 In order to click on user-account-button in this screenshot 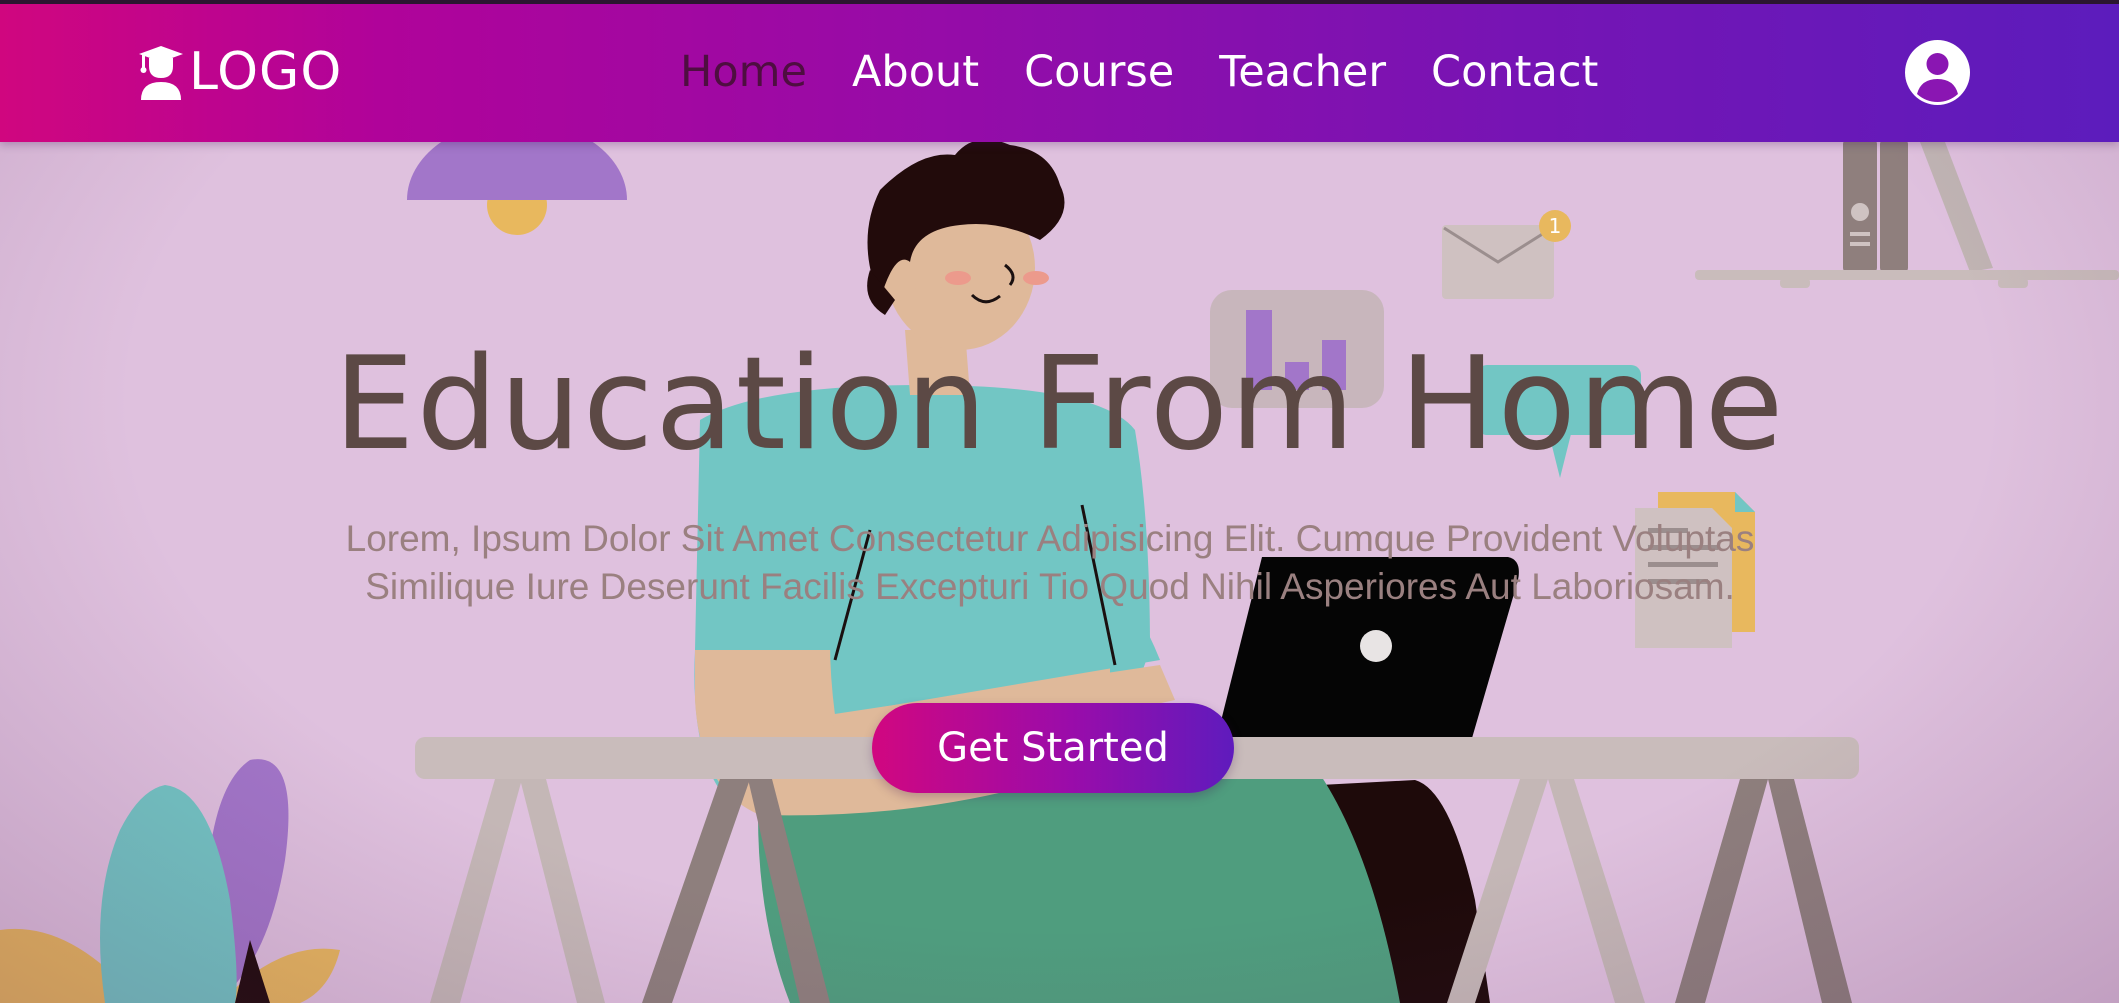, I will do `click(1937, 72)`.